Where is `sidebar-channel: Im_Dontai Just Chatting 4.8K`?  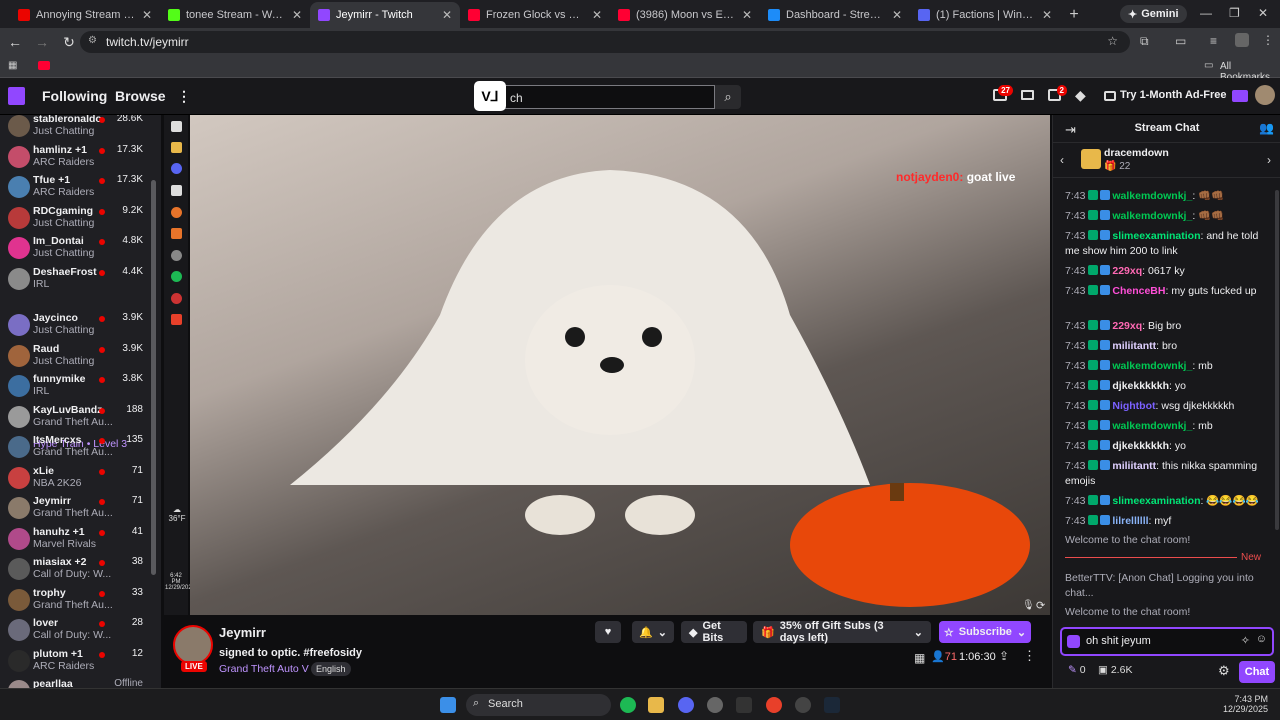
sidebar-channel: Im_Dontai Just Chatting 4.8K is located at coordinates (80, 248).